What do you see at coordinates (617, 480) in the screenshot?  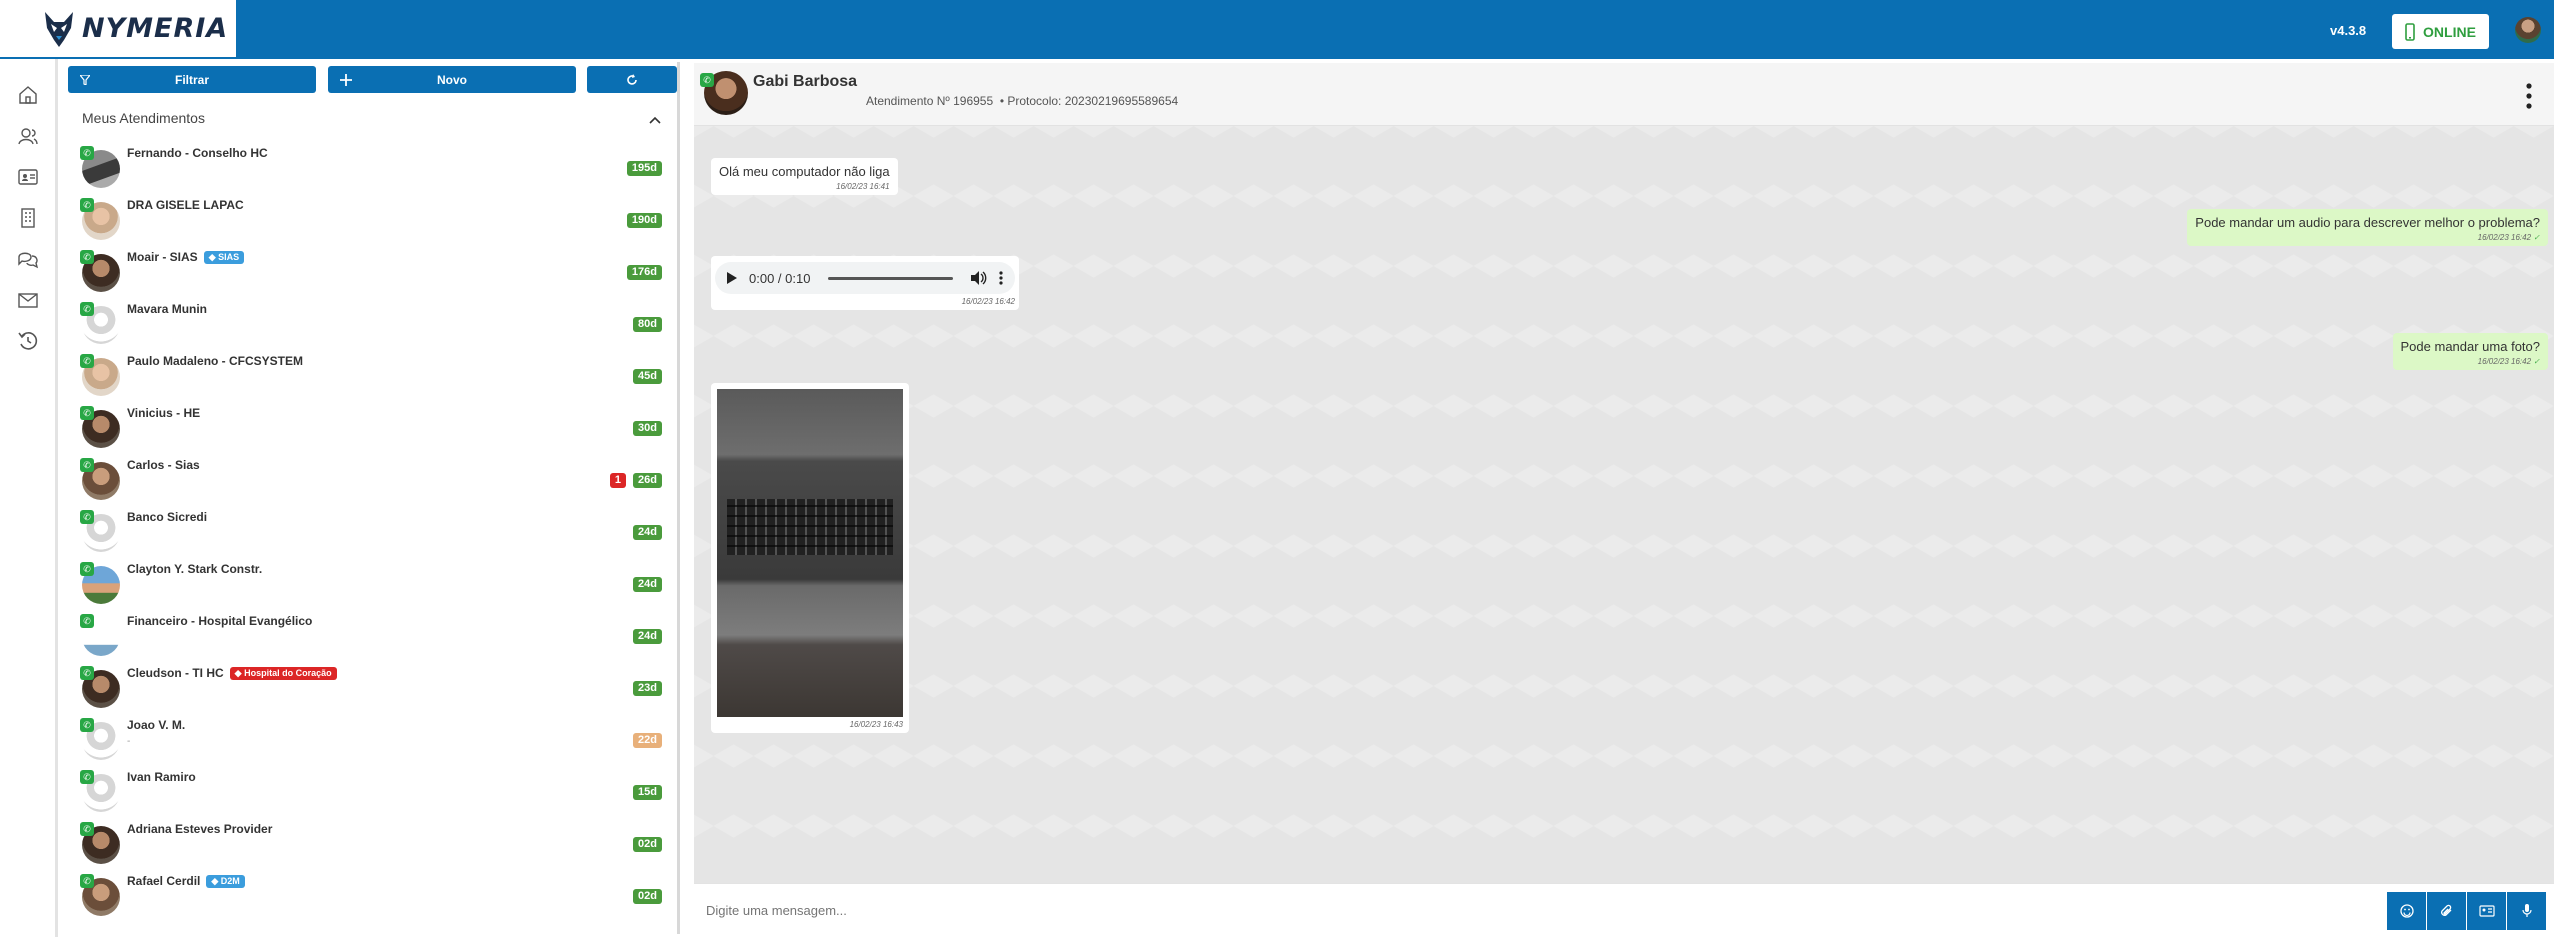 I see `unread-badge: 1` at bounding box center [617, 480].